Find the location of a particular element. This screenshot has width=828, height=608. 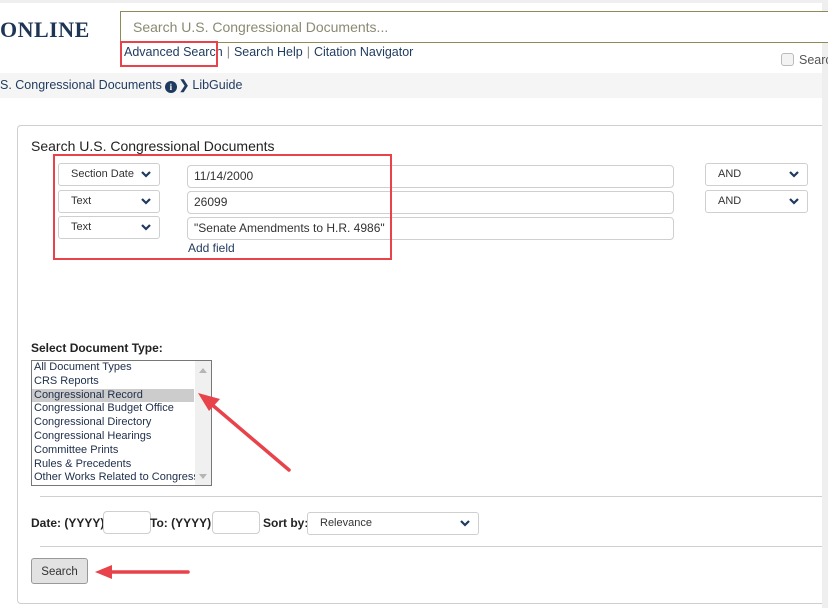

document-type-option: All Document Types is located at coordinates (113, 368).